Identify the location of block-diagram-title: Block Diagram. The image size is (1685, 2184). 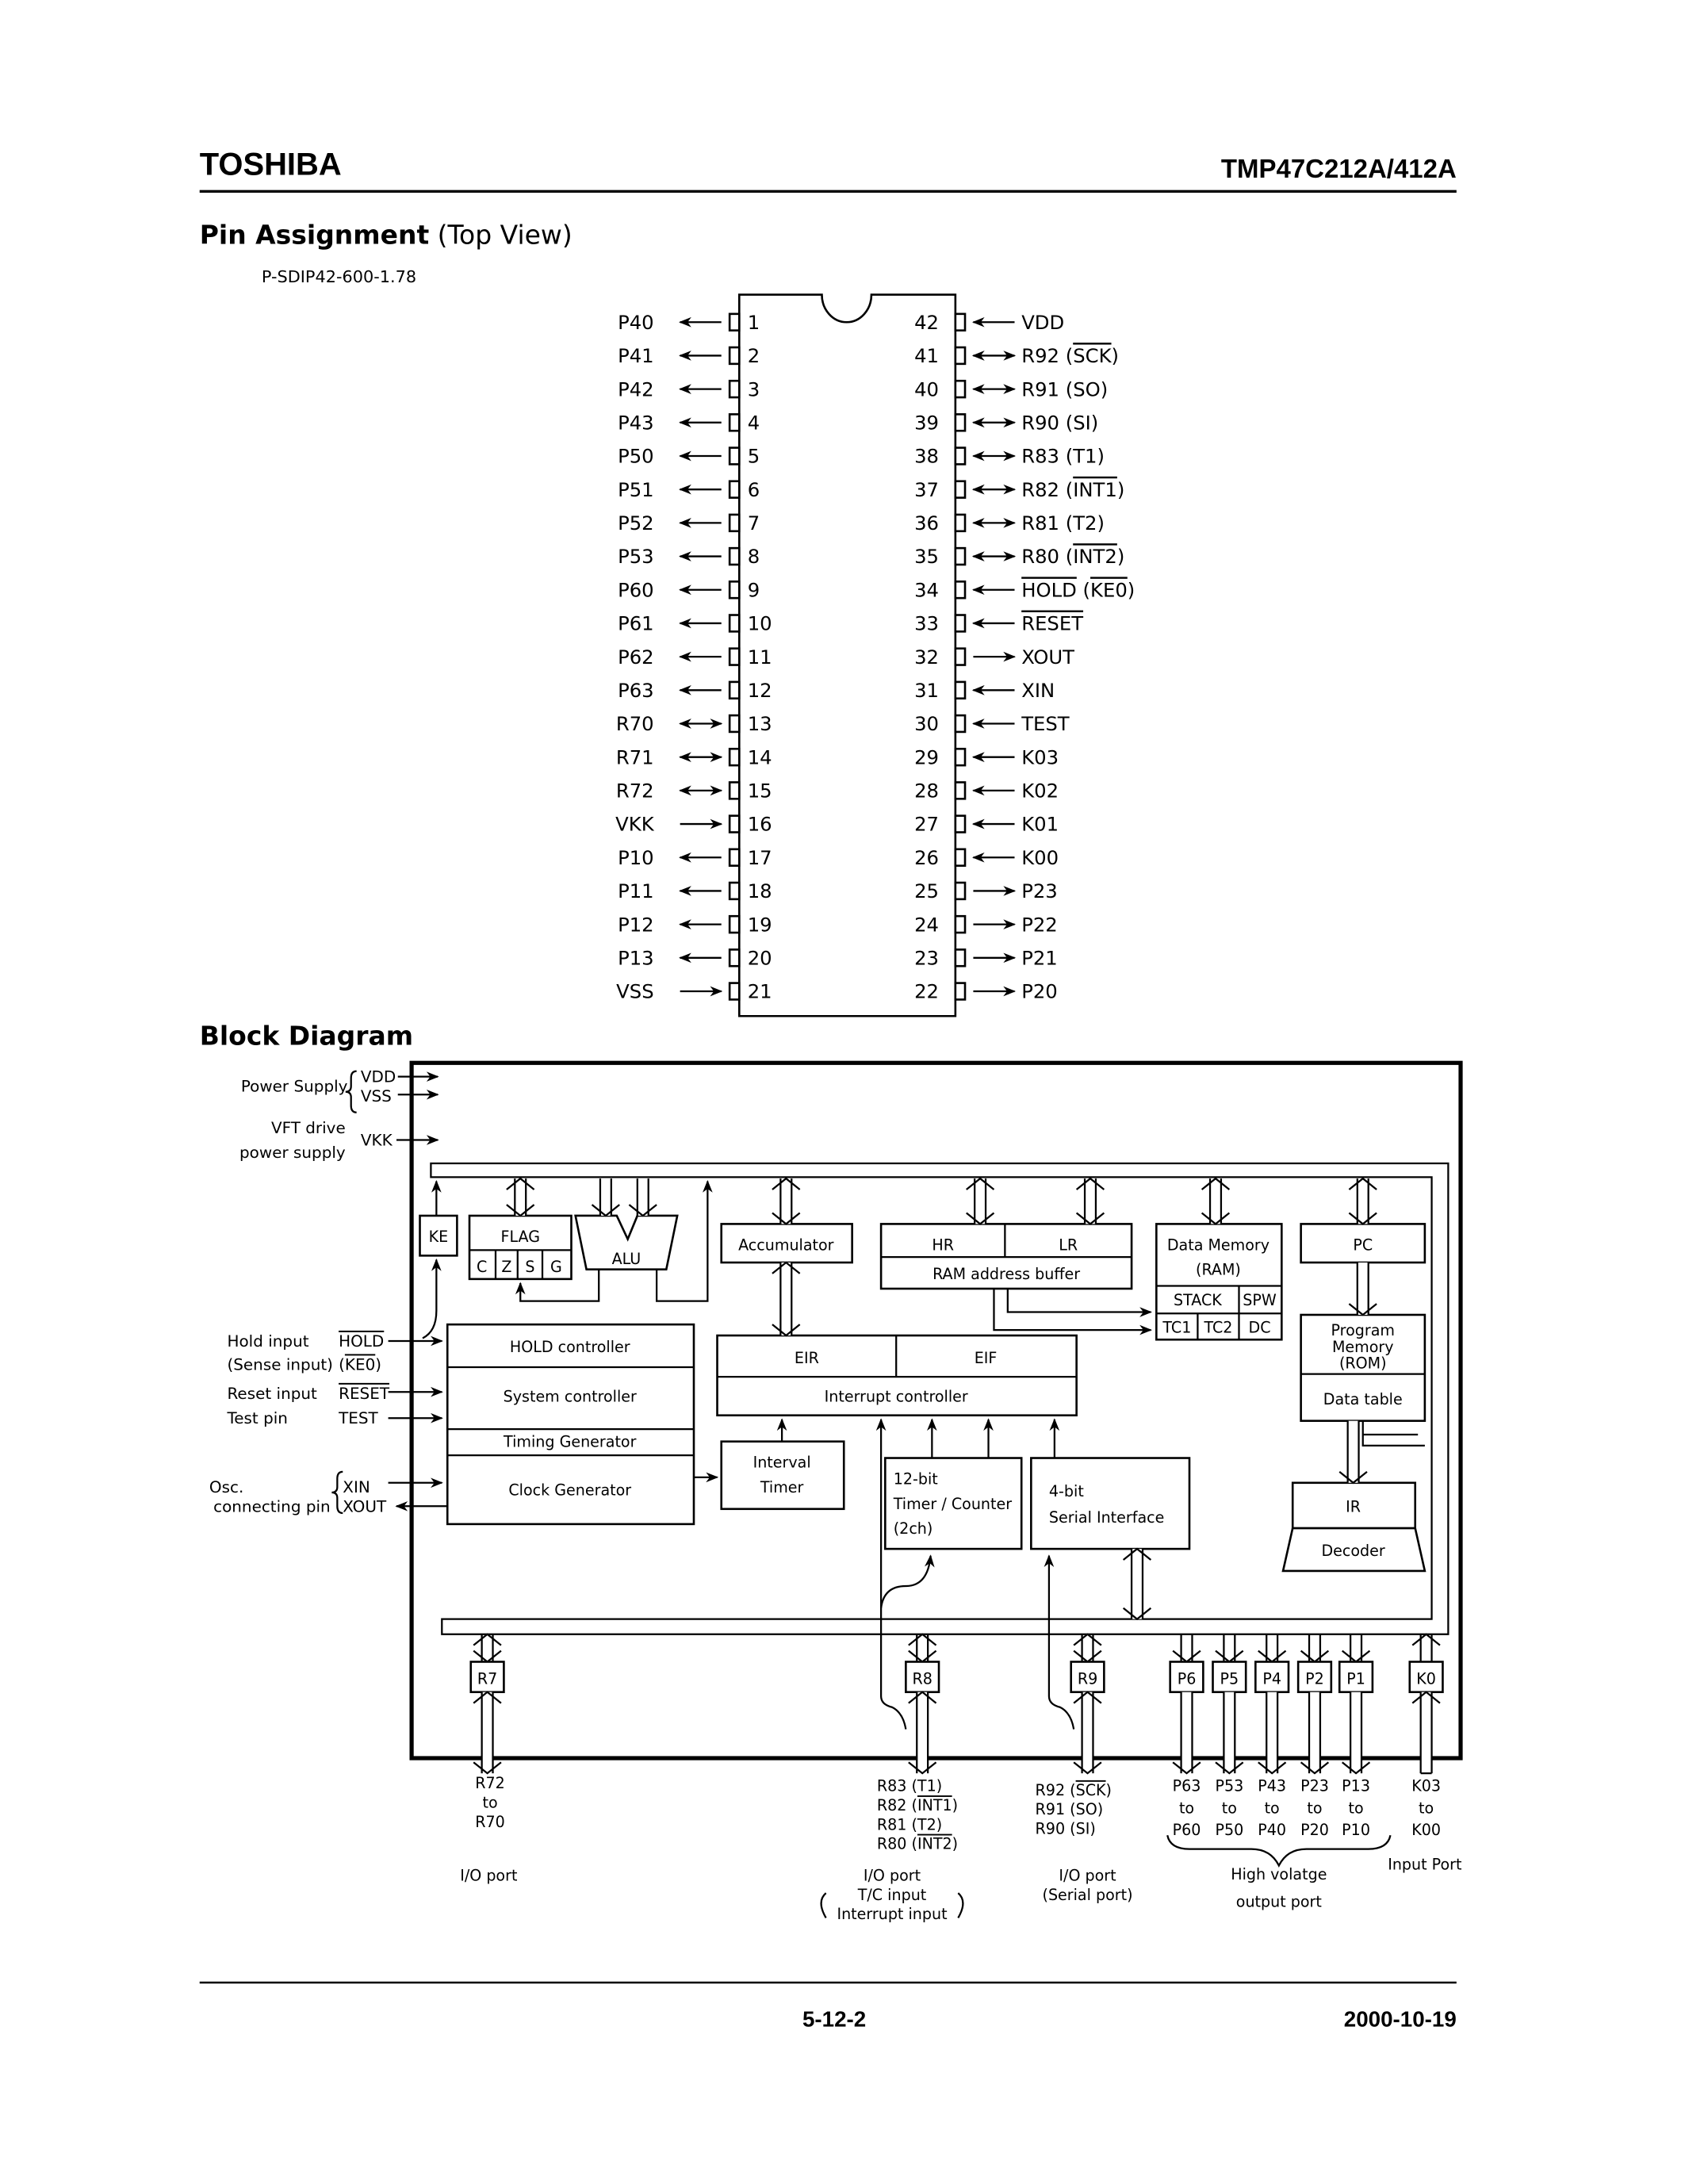
(306, 1036).